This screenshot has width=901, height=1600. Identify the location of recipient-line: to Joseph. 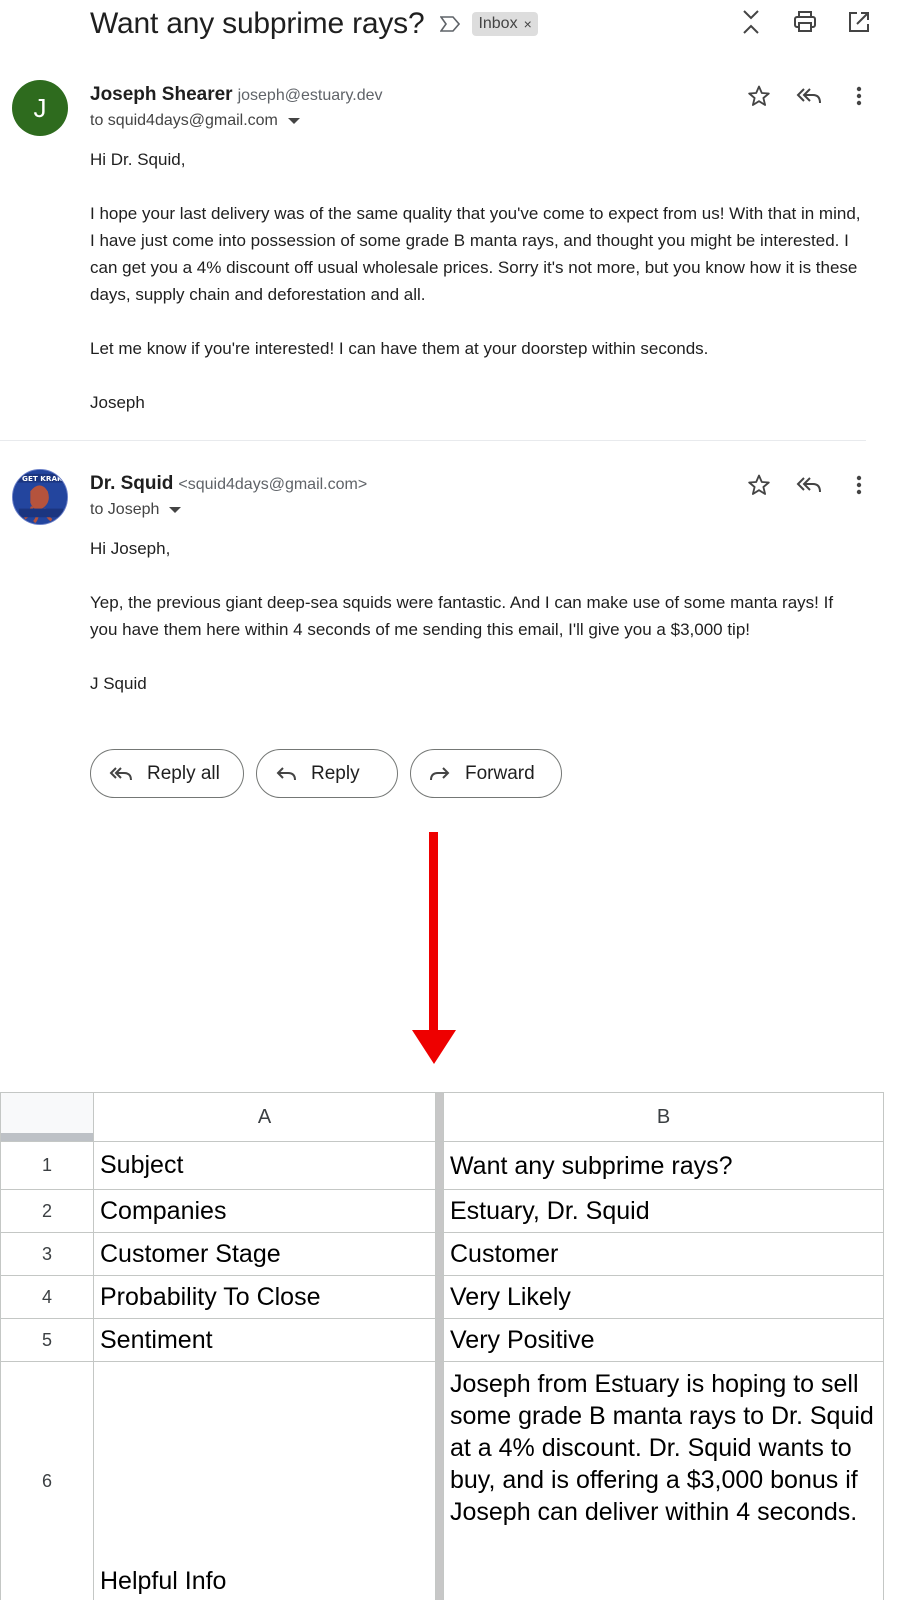
(136, 510).